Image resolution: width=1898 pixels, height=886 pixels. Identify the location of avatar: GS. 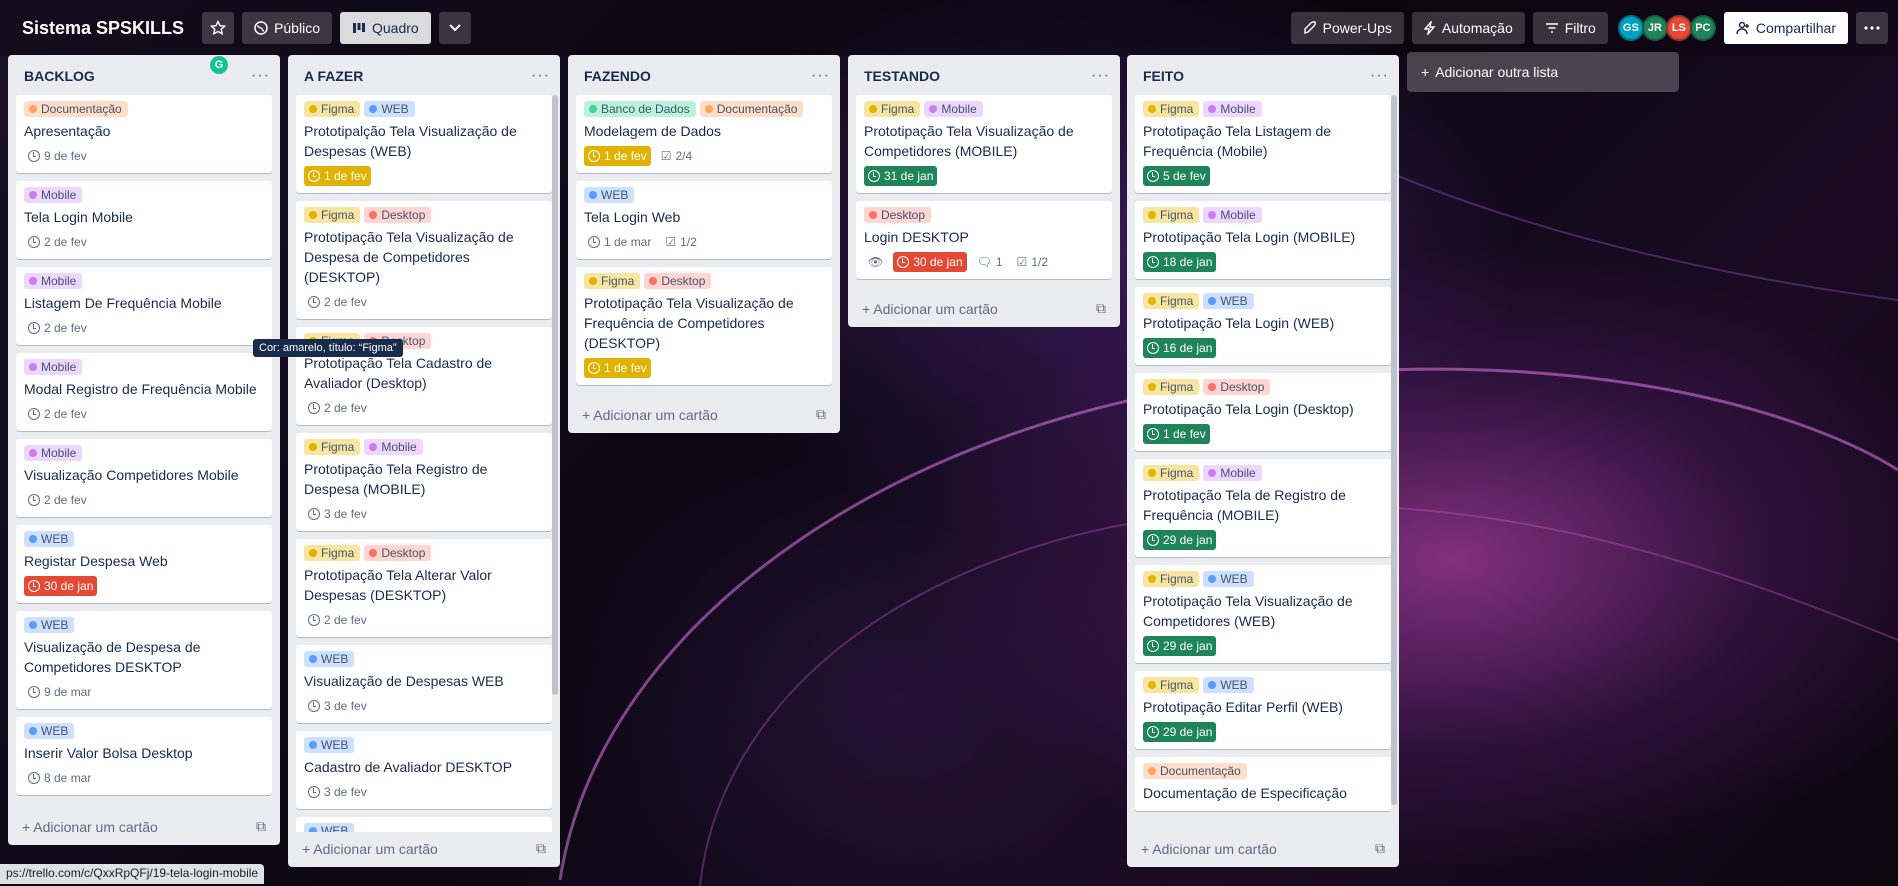
(1630, 28).